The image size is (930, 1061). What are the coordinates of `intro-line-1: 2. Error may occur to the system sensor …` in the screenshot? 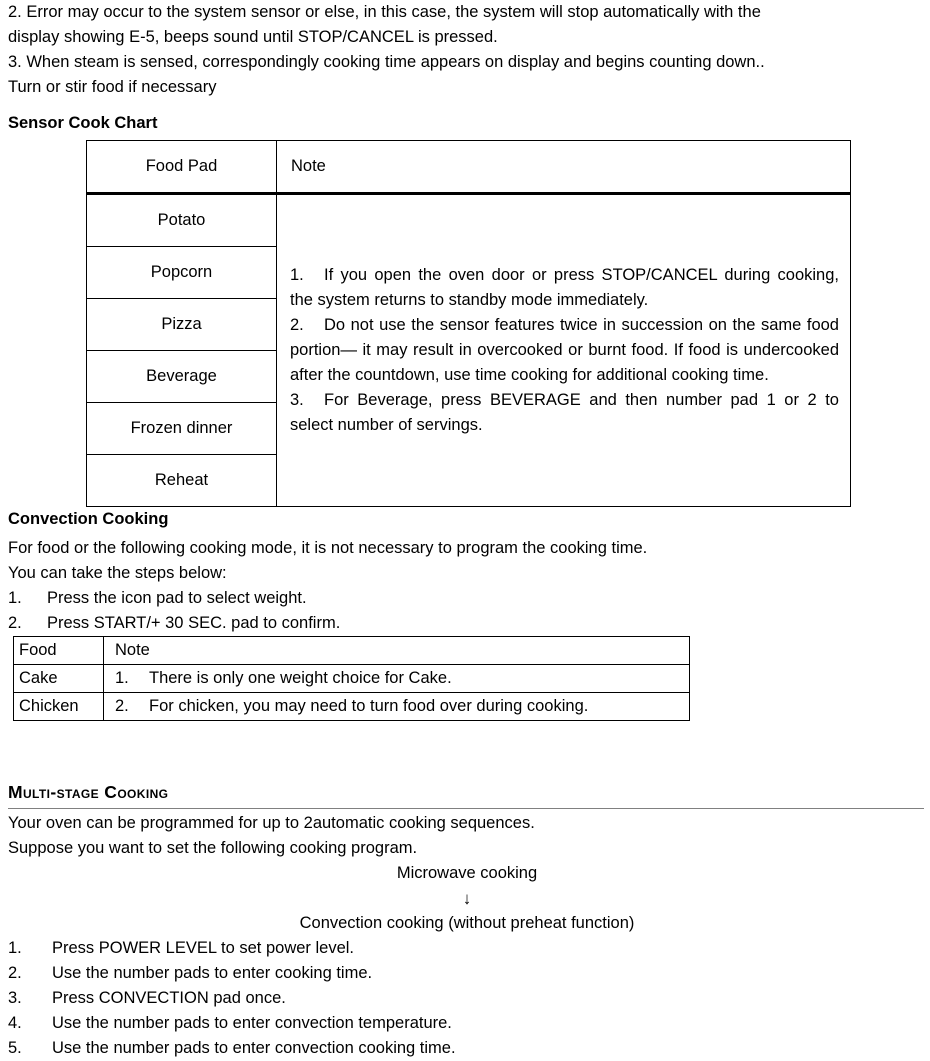 It's located at (384, 12).